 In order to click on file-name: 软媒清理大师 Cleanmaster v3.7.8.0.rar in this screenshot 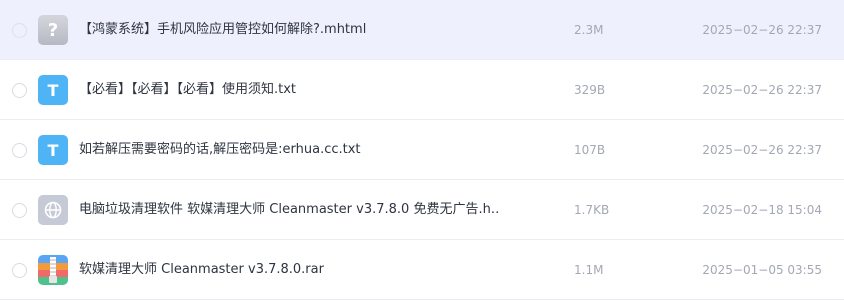, I will do `click(201, 270)`.